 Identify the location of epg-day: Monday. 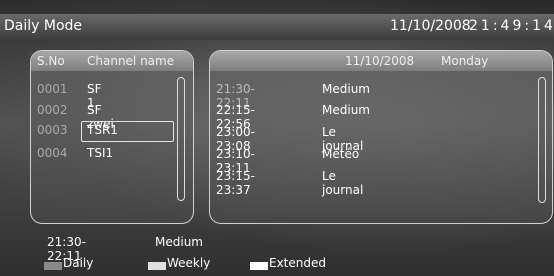
(465, 61).